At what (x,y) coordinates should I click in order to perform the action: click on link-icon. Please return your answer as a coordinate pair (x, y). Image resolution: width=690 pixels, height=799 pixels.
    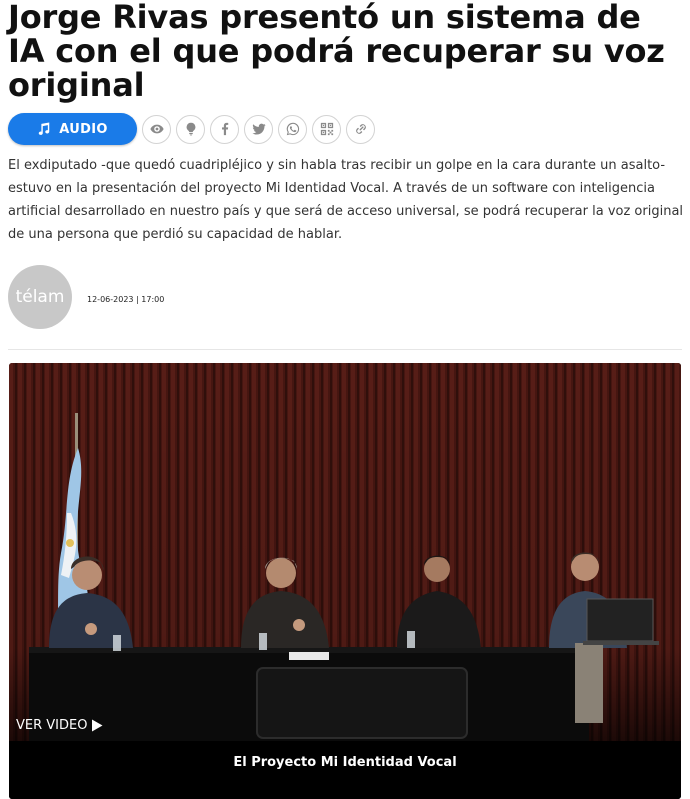
    Looking at the image, I should click on (360, 129).